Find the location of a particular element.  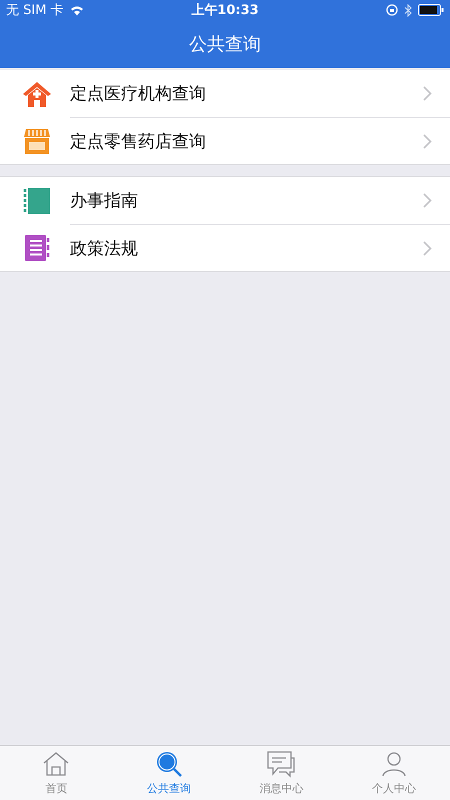

clock-time: 上午10:33 is located at coordinates (225, 10).